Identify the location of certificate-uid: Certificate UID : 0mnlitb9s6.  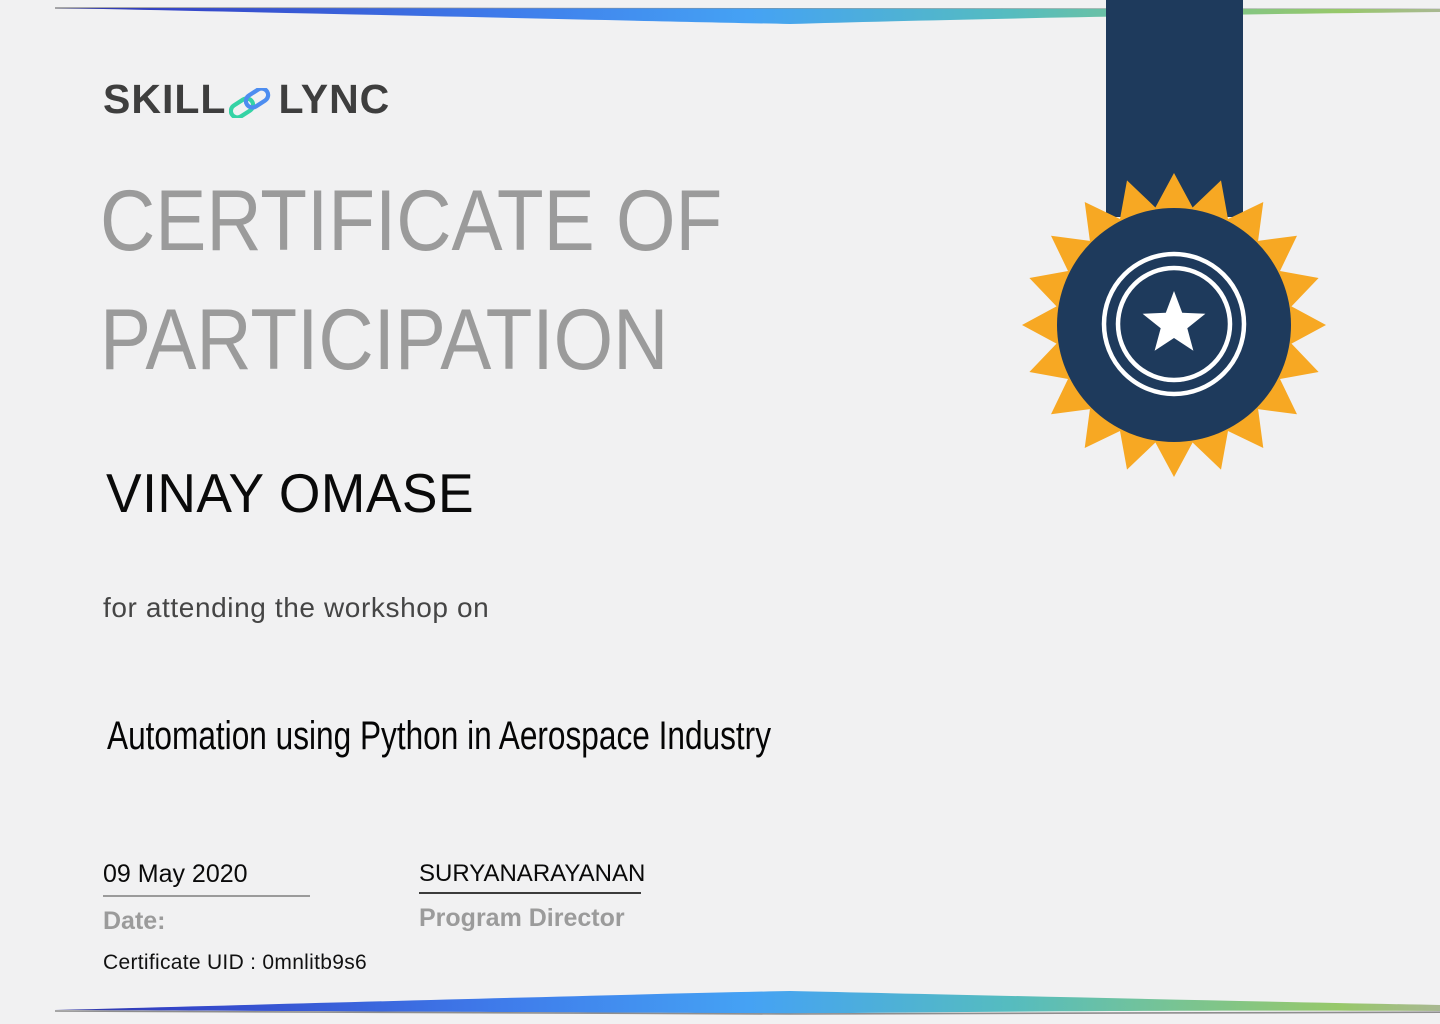
(235, 962).